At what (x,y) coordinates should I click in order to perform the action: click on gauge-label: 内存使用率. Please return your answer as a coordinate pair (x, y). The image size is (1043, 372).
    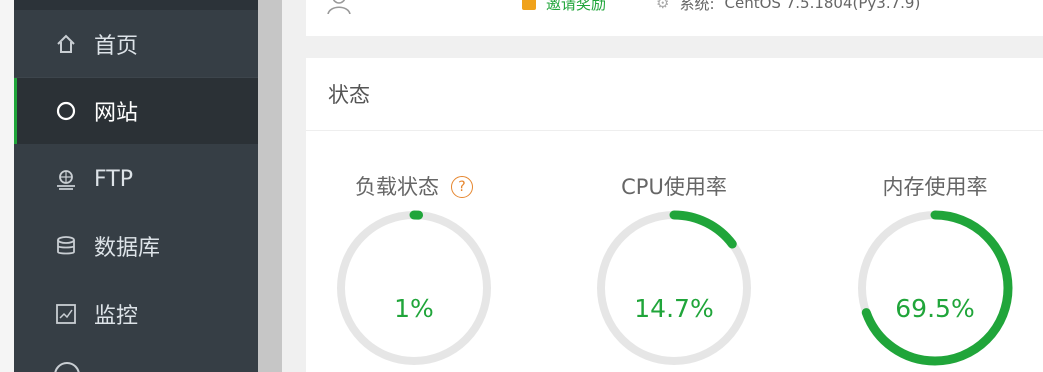
    Looking at the image, I should click on (935, 187).